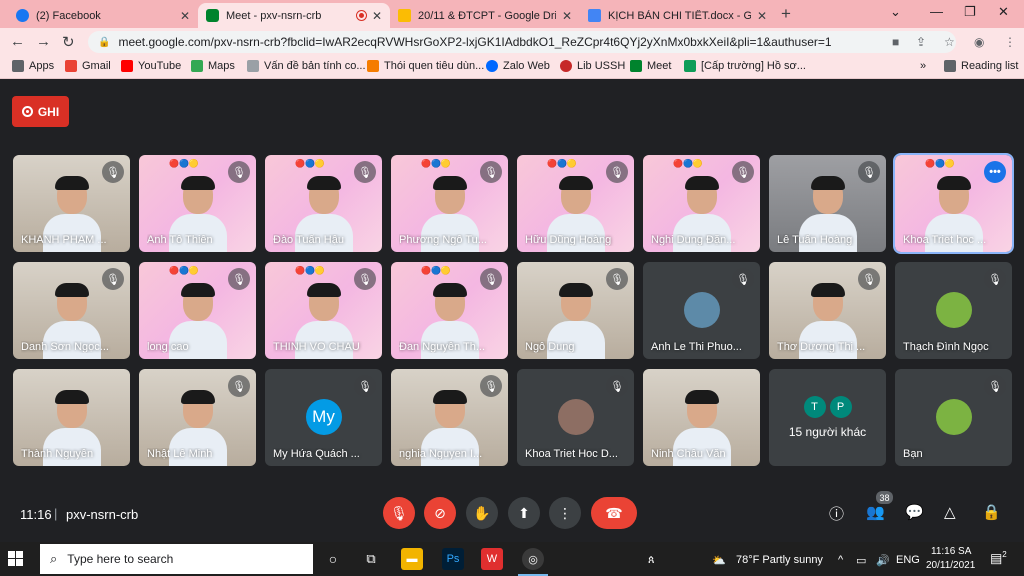  What do you see at coordinates (970, 12) in the screenshot?
I see `maximize-button: ❐` at bounding box center [970, 12].